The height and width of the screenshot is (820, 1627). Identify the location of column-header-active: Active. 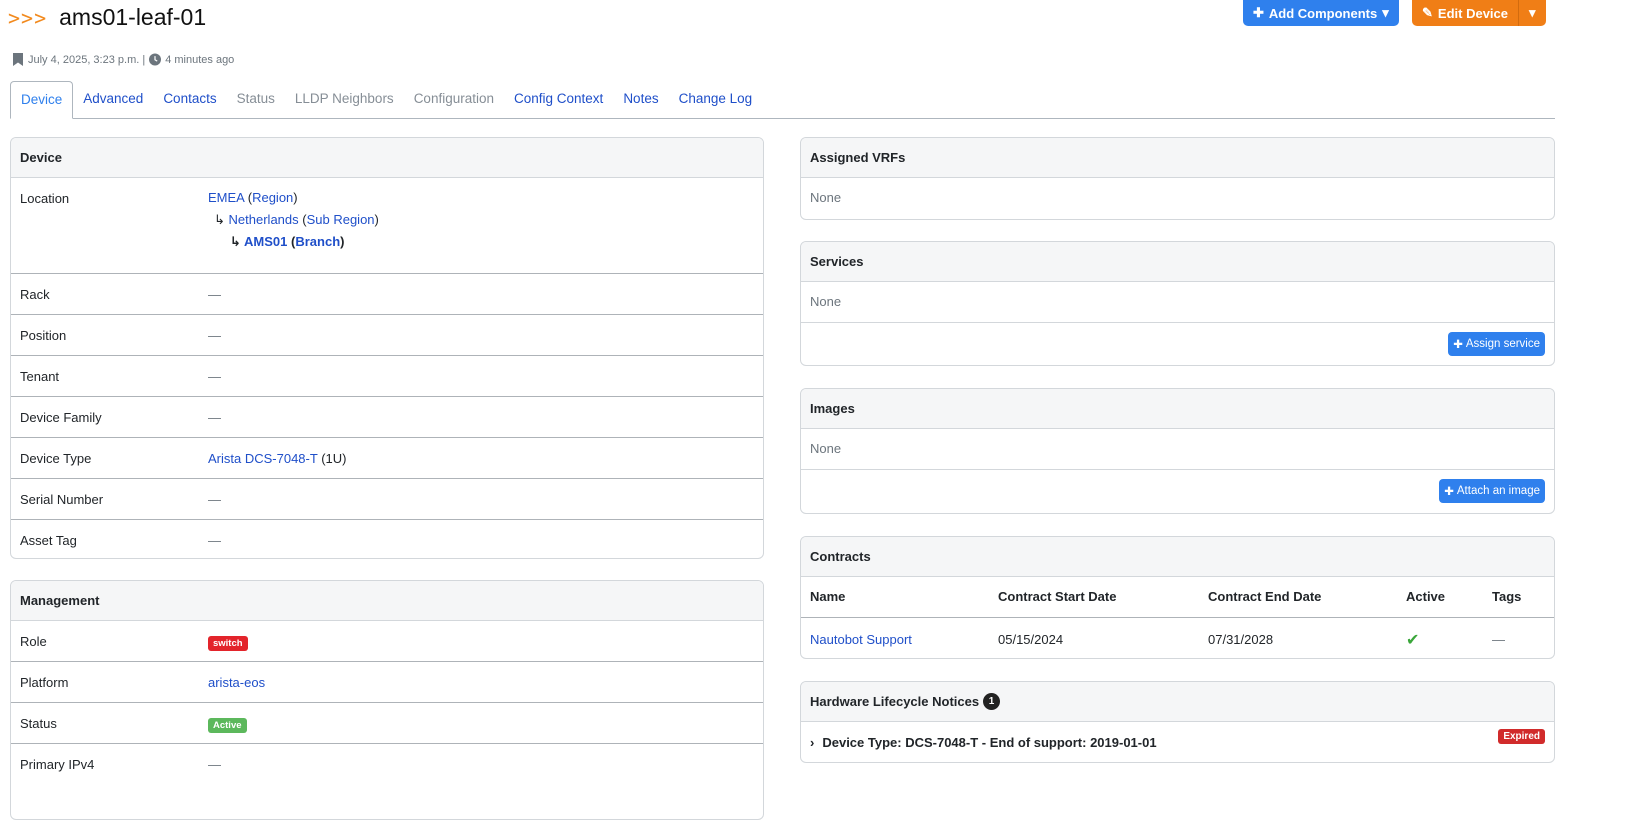
(1440, 597).